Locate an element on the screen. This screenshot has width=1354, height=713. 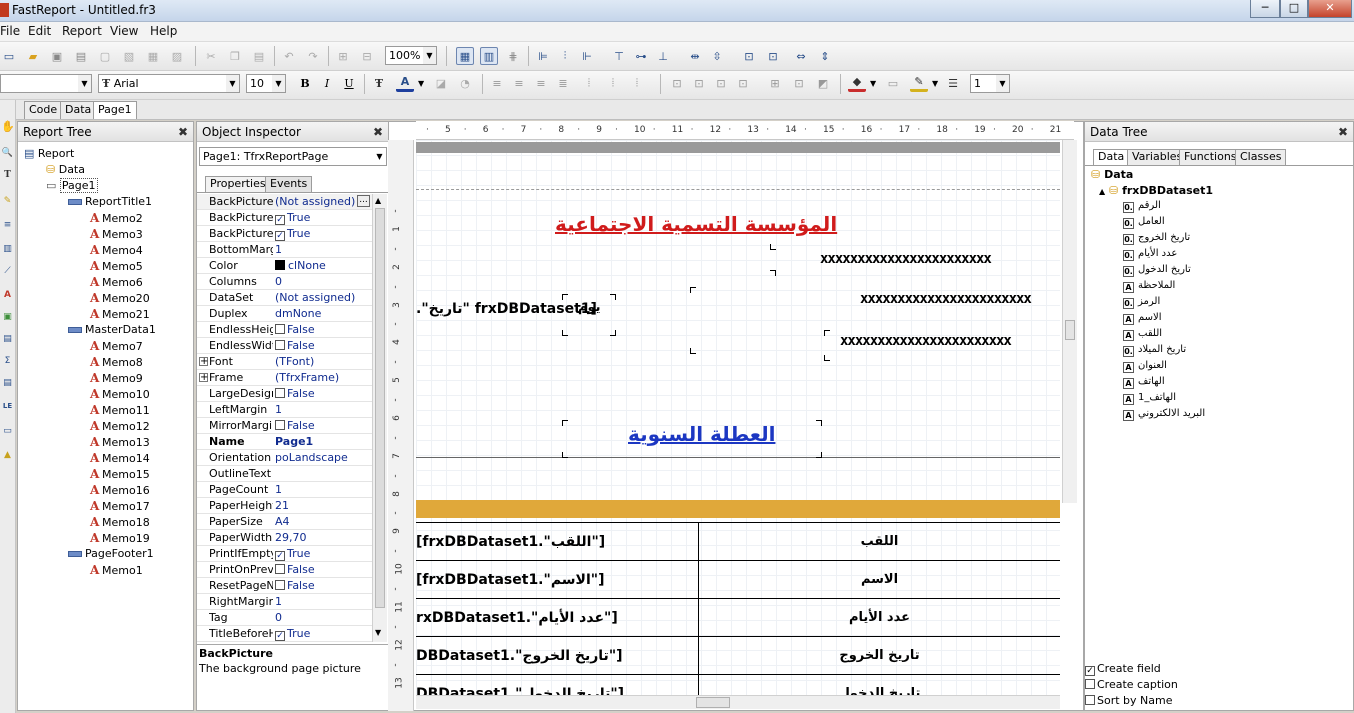
zoom-icon: 🔍 is located at coordinates (7, 154).